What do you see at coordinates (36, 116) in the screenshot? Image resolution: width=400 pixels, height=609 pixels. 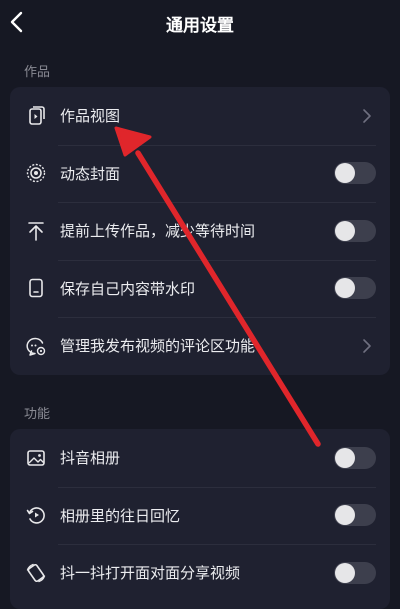 I see `works-view-icon` at bounding box center [36, 116].